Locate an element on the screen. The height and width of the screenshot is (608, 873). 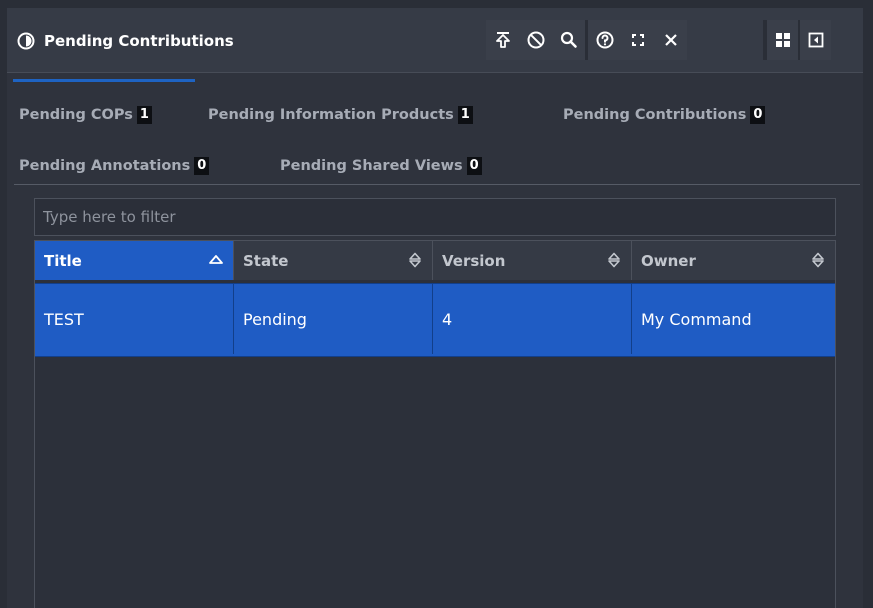
cell-state: Pending is located at coordinates (333, 319).